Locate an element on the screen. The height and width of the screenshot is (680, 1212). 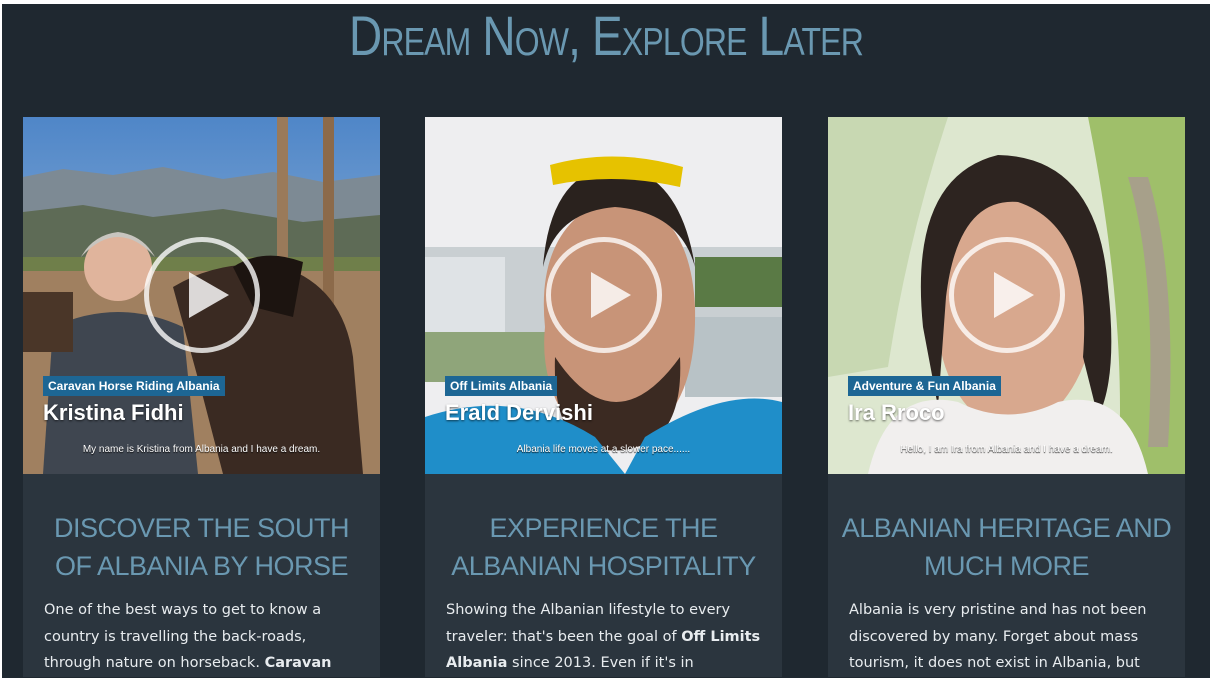
card-heading: Albanian Heritage and Much More is located at coordinates (1006, 547).